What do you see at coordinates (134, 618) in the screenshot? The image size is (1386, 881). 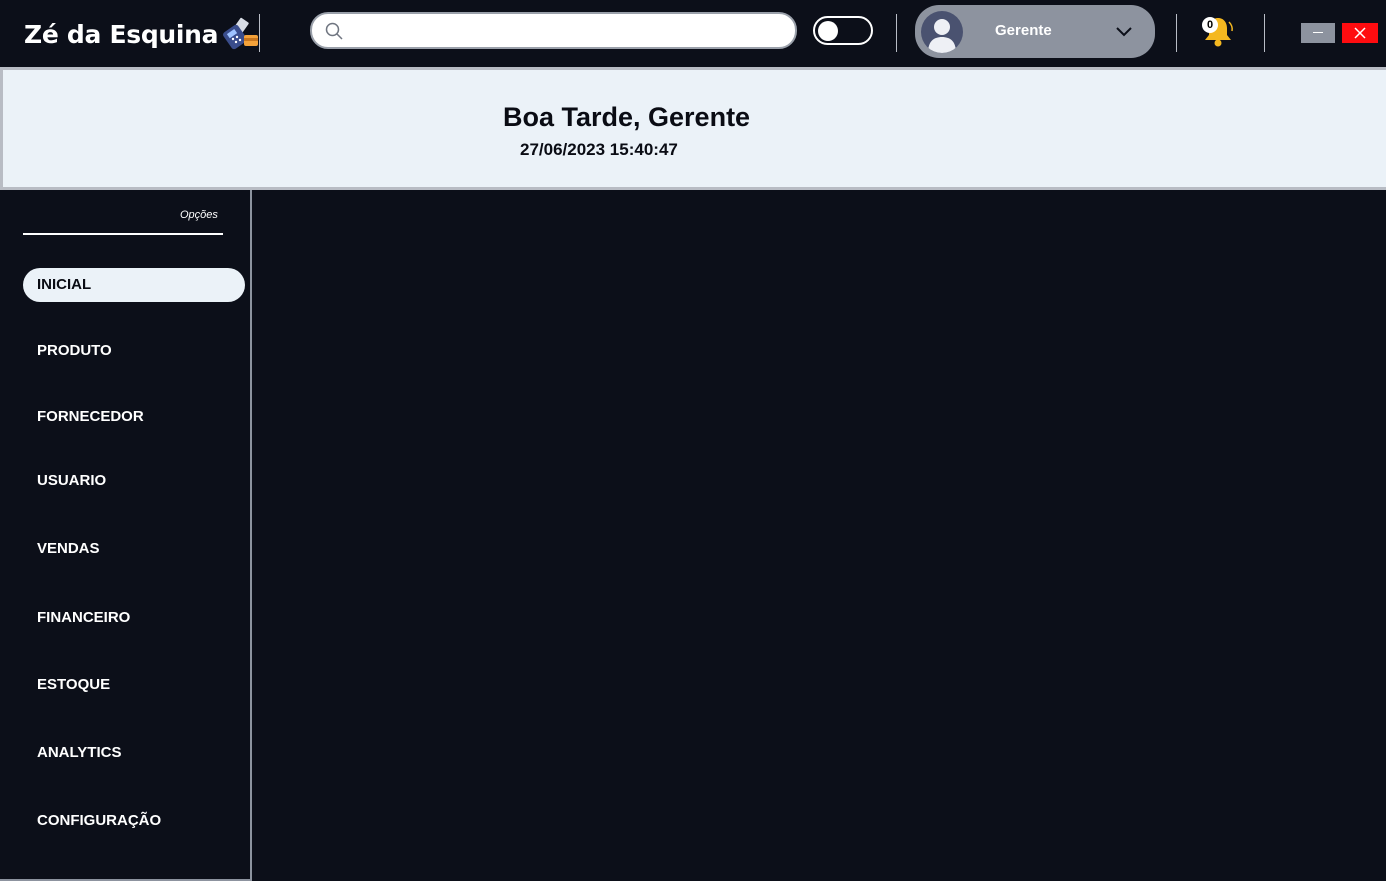 I see `sidebar-item-financeiro: FINANCEIRO` at bounding box center [134, 618].